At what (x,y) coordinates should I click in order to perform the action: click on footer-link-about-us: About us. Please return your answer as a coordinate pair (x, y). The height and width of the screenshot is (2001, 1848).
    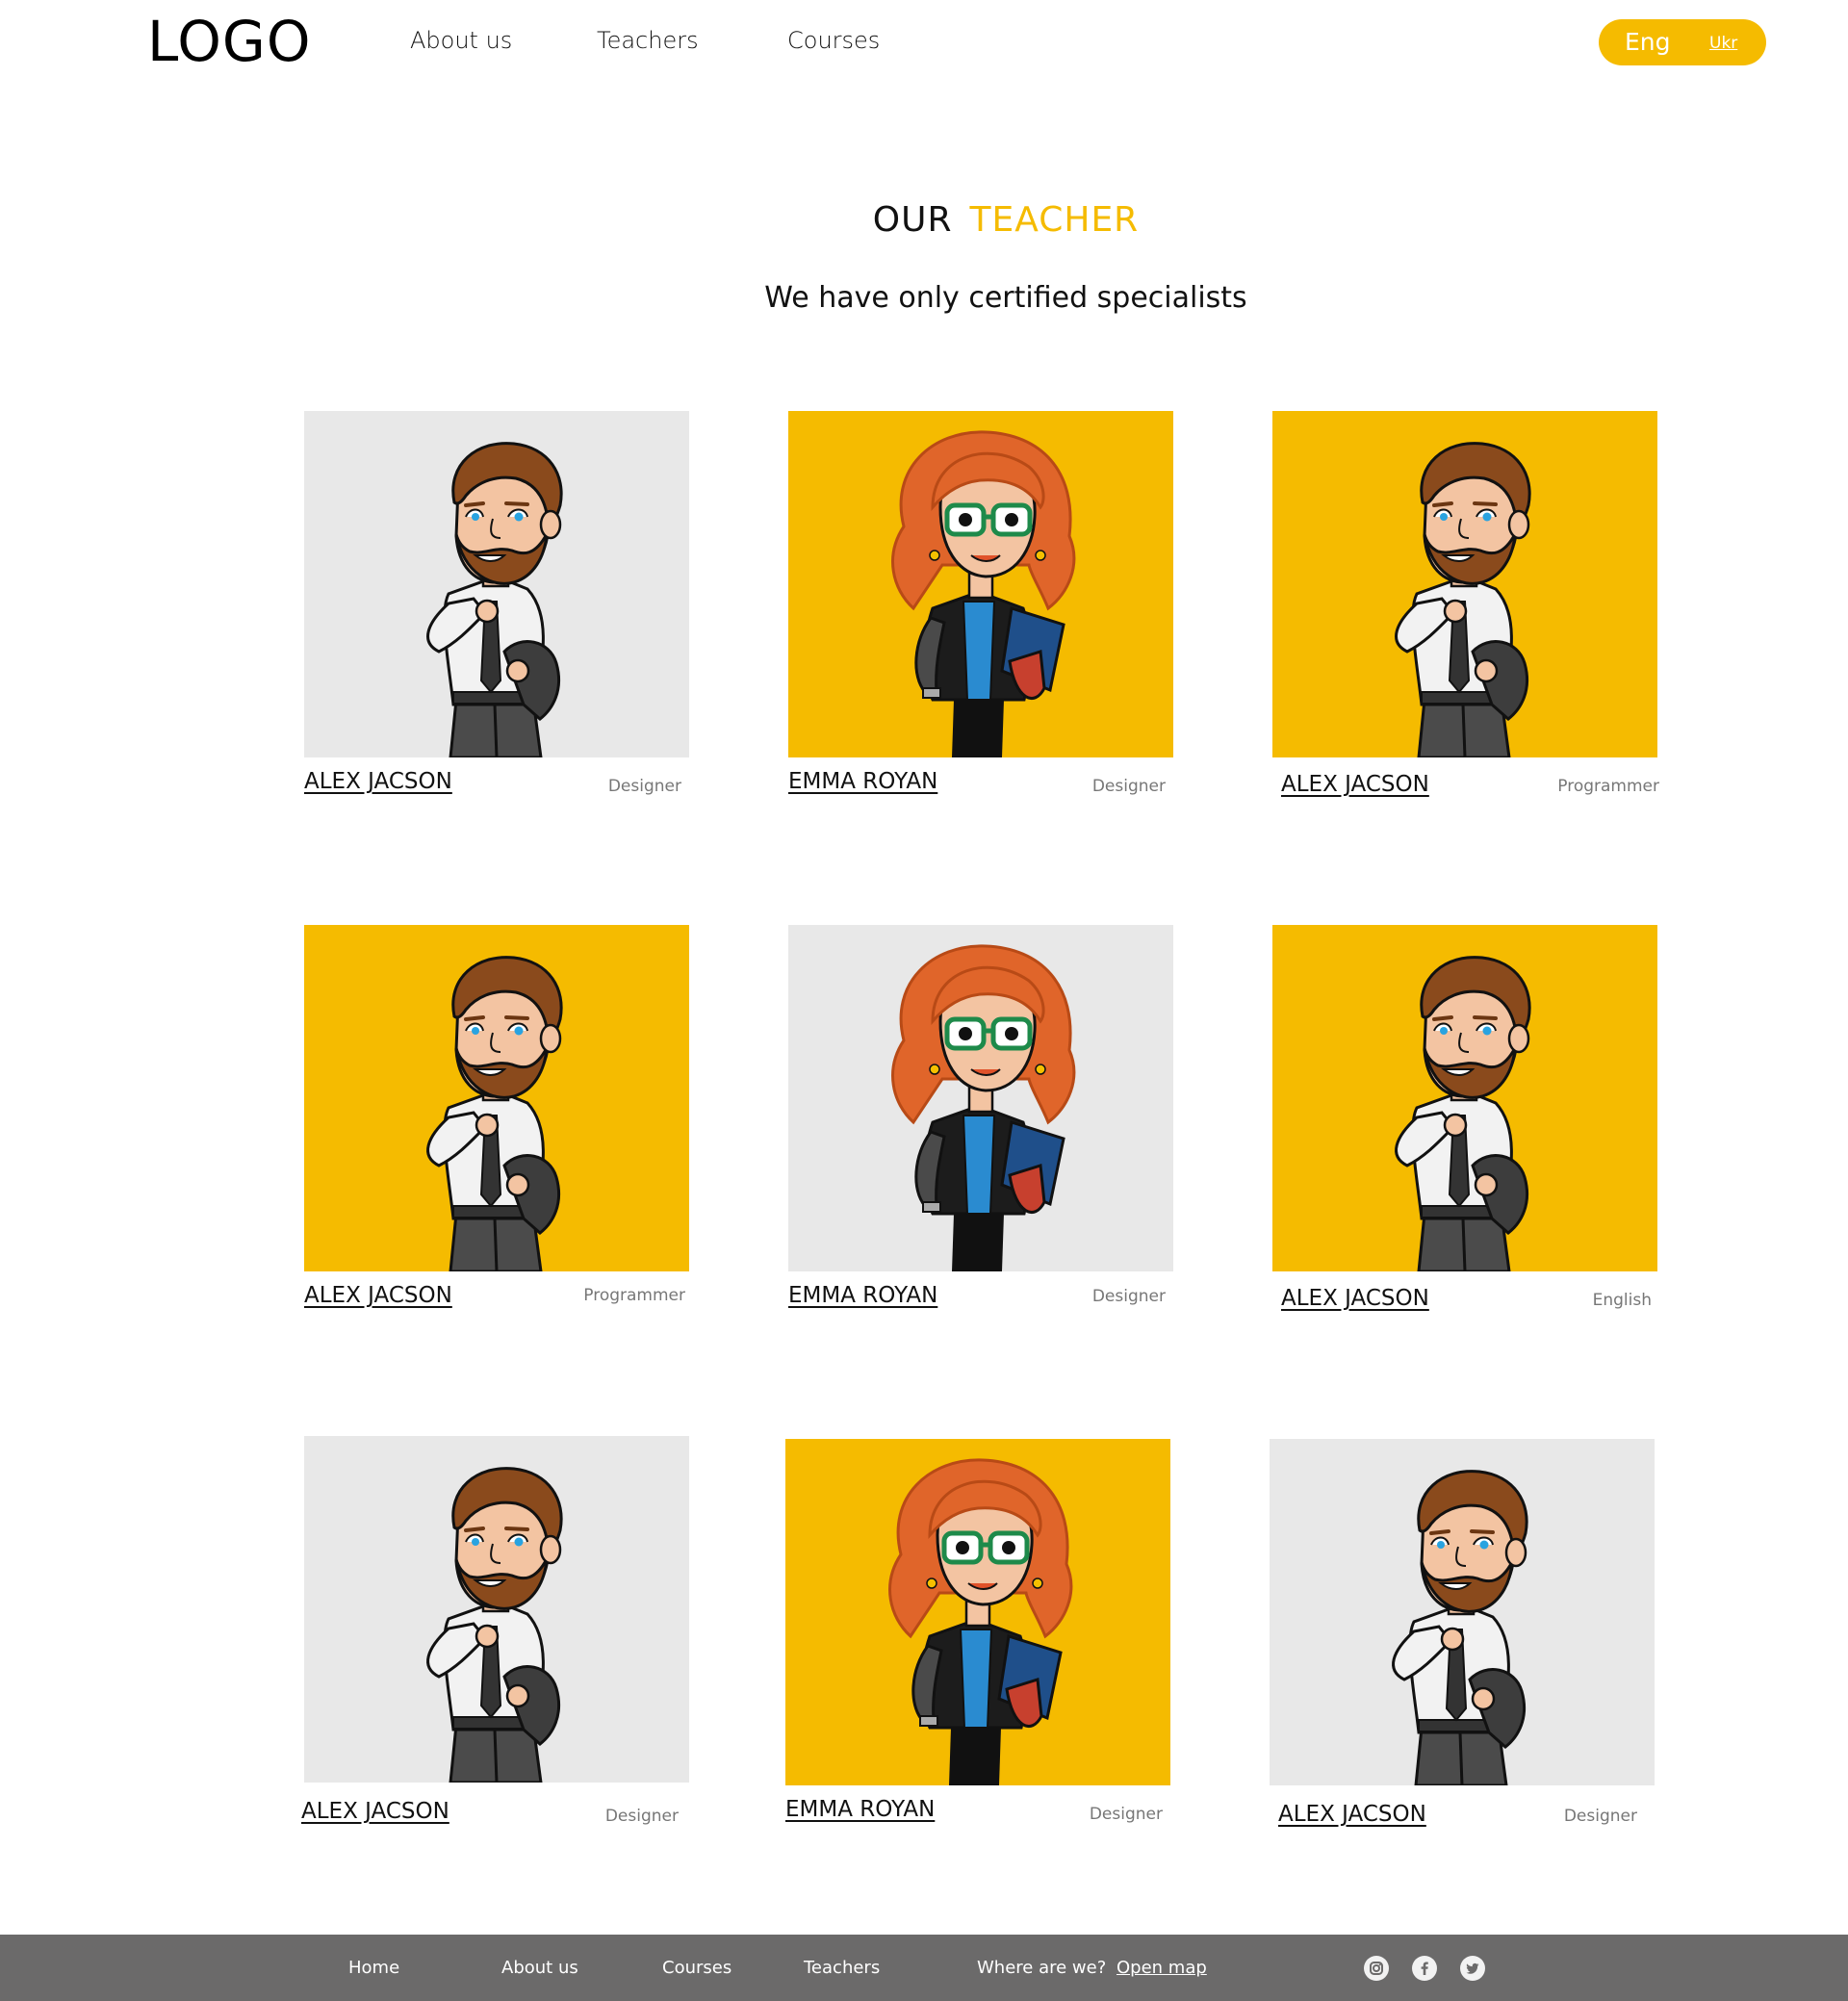
    Looking at the image, I should click on (539, 1968).